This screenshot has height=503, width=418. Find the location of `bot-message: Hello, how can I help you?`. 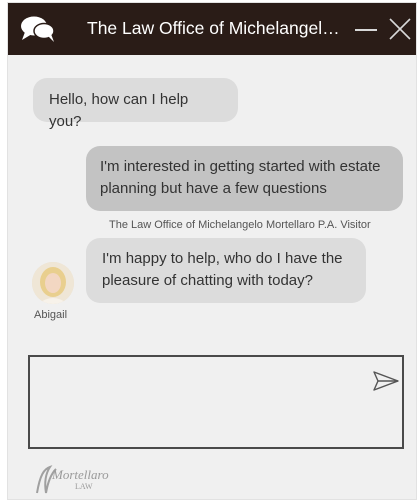

bot-message: Hello, how can I help you? is located at coordinates (135, 104).